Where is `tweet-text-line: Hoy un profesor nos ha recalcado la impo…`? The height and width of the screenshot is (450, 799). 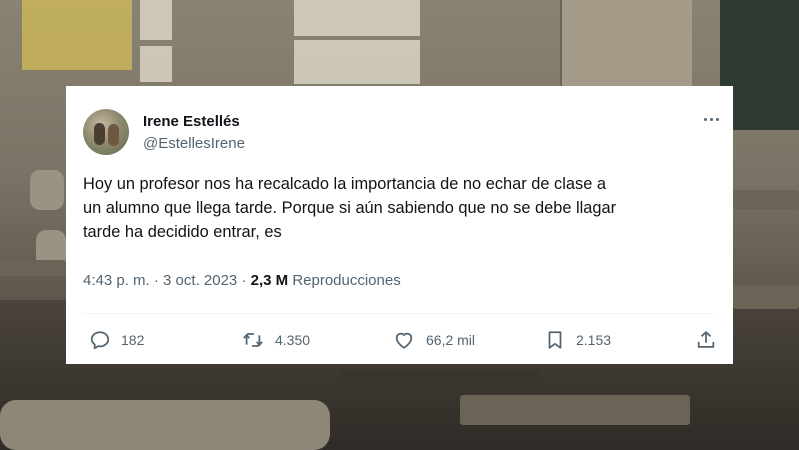
tweet-text-line: Hoy un profesor nos ha recalcado la impo… is located at coordinates (344, 184).